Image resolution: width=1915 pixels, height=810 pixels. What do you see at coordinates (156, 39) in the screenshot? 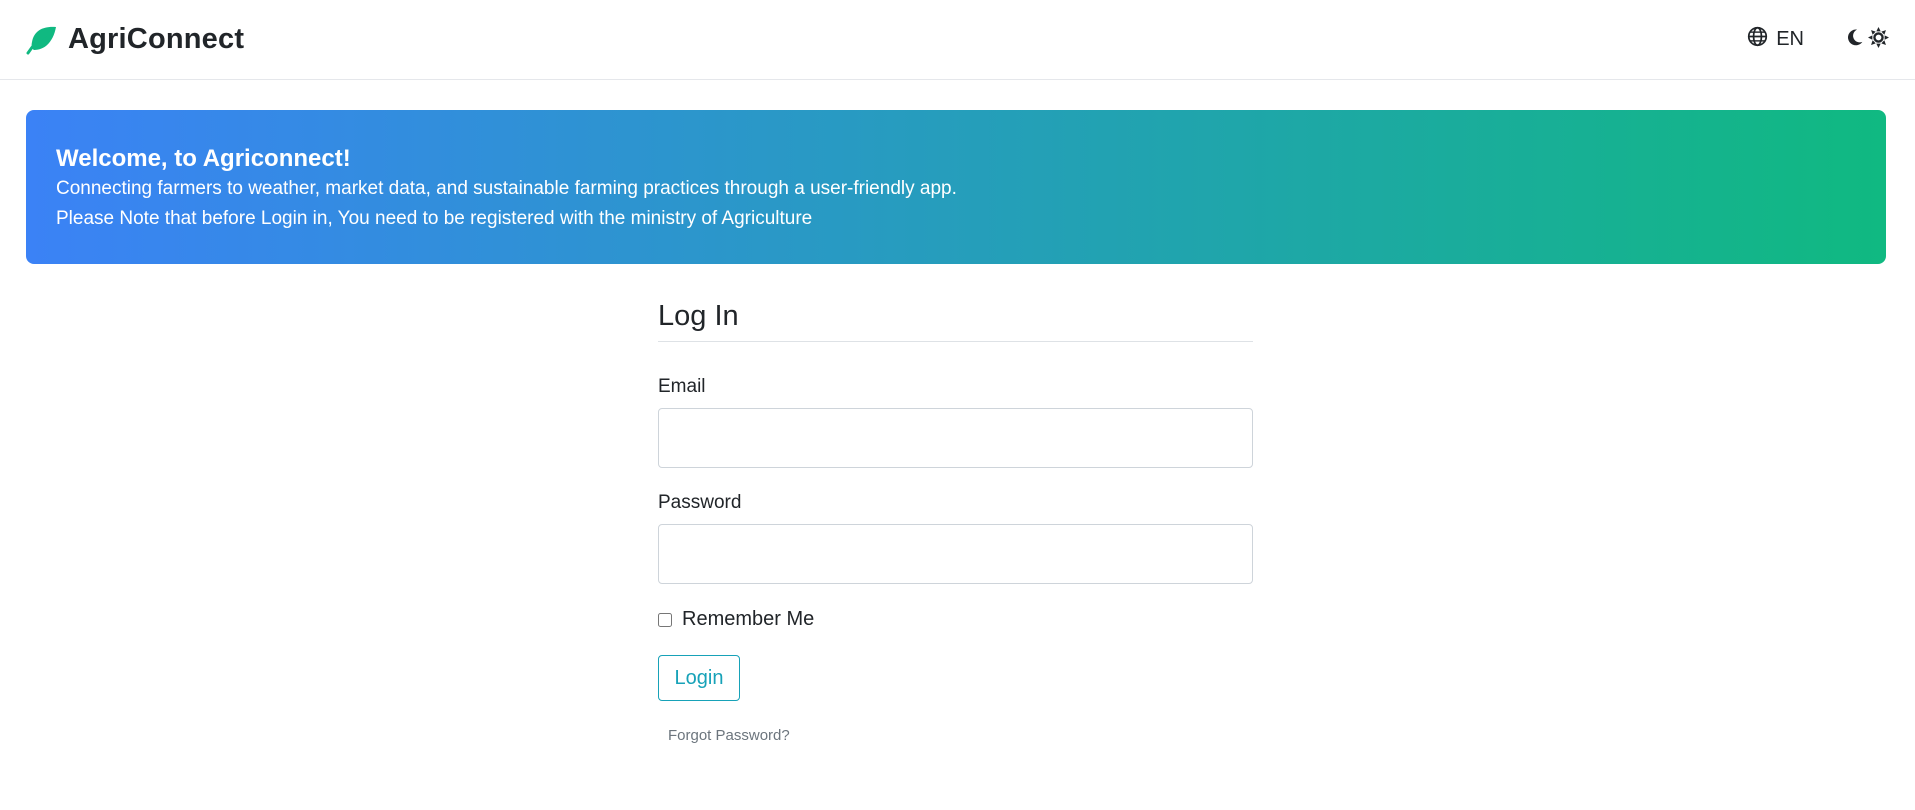
I see `brand-name: AgriConnect` at bounding box center [156, 39].